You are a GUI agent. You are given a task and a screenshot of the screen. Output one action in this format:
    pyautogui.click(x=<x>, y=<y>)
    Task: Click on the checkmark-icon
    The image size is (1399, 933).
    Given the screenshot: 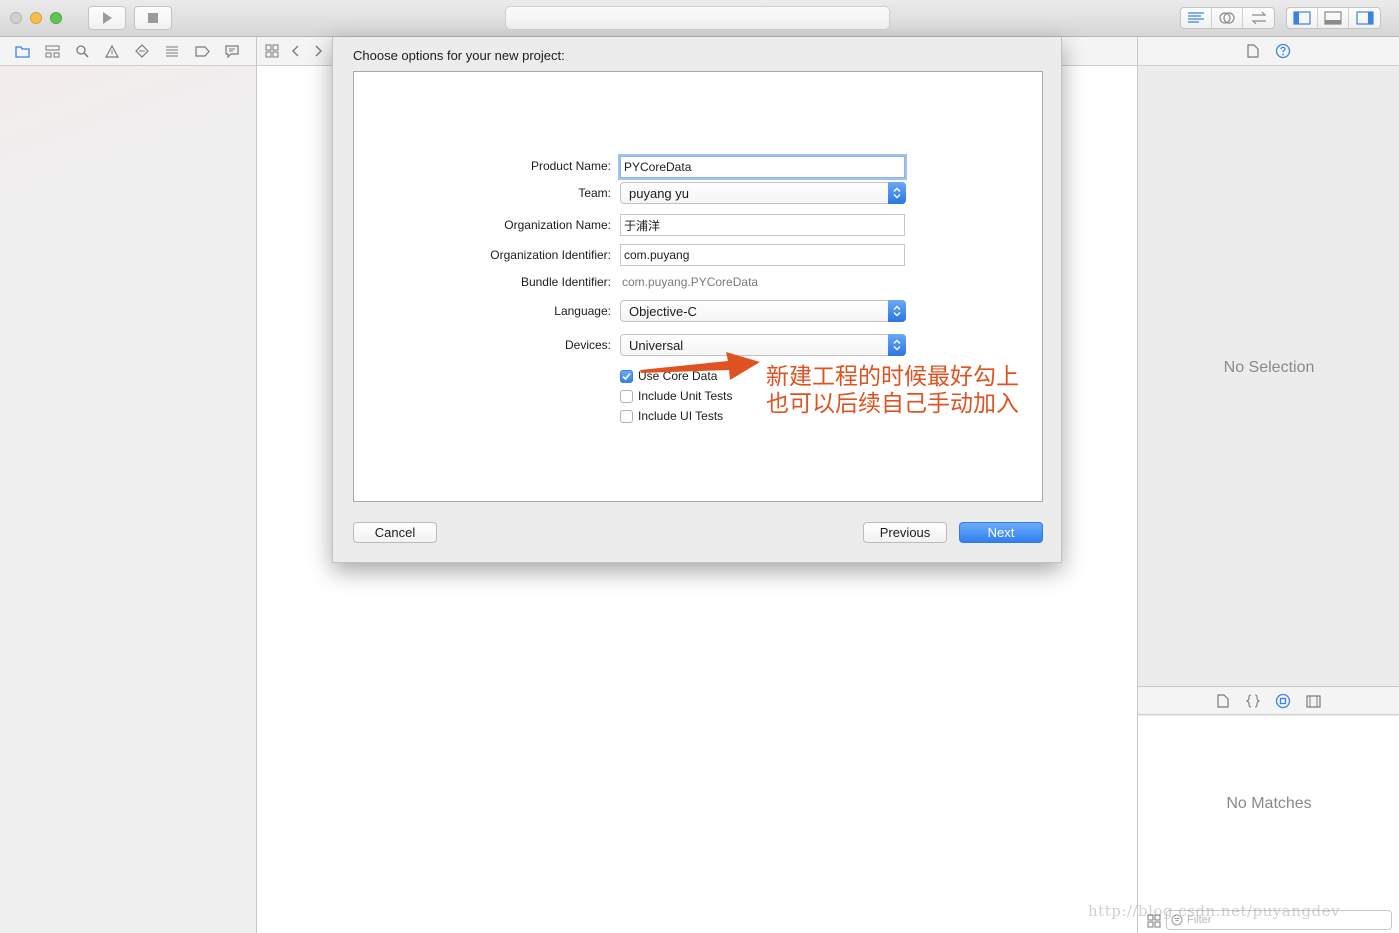 What is the action you would take?
    pyautogui.click(x=626, y=376)
    